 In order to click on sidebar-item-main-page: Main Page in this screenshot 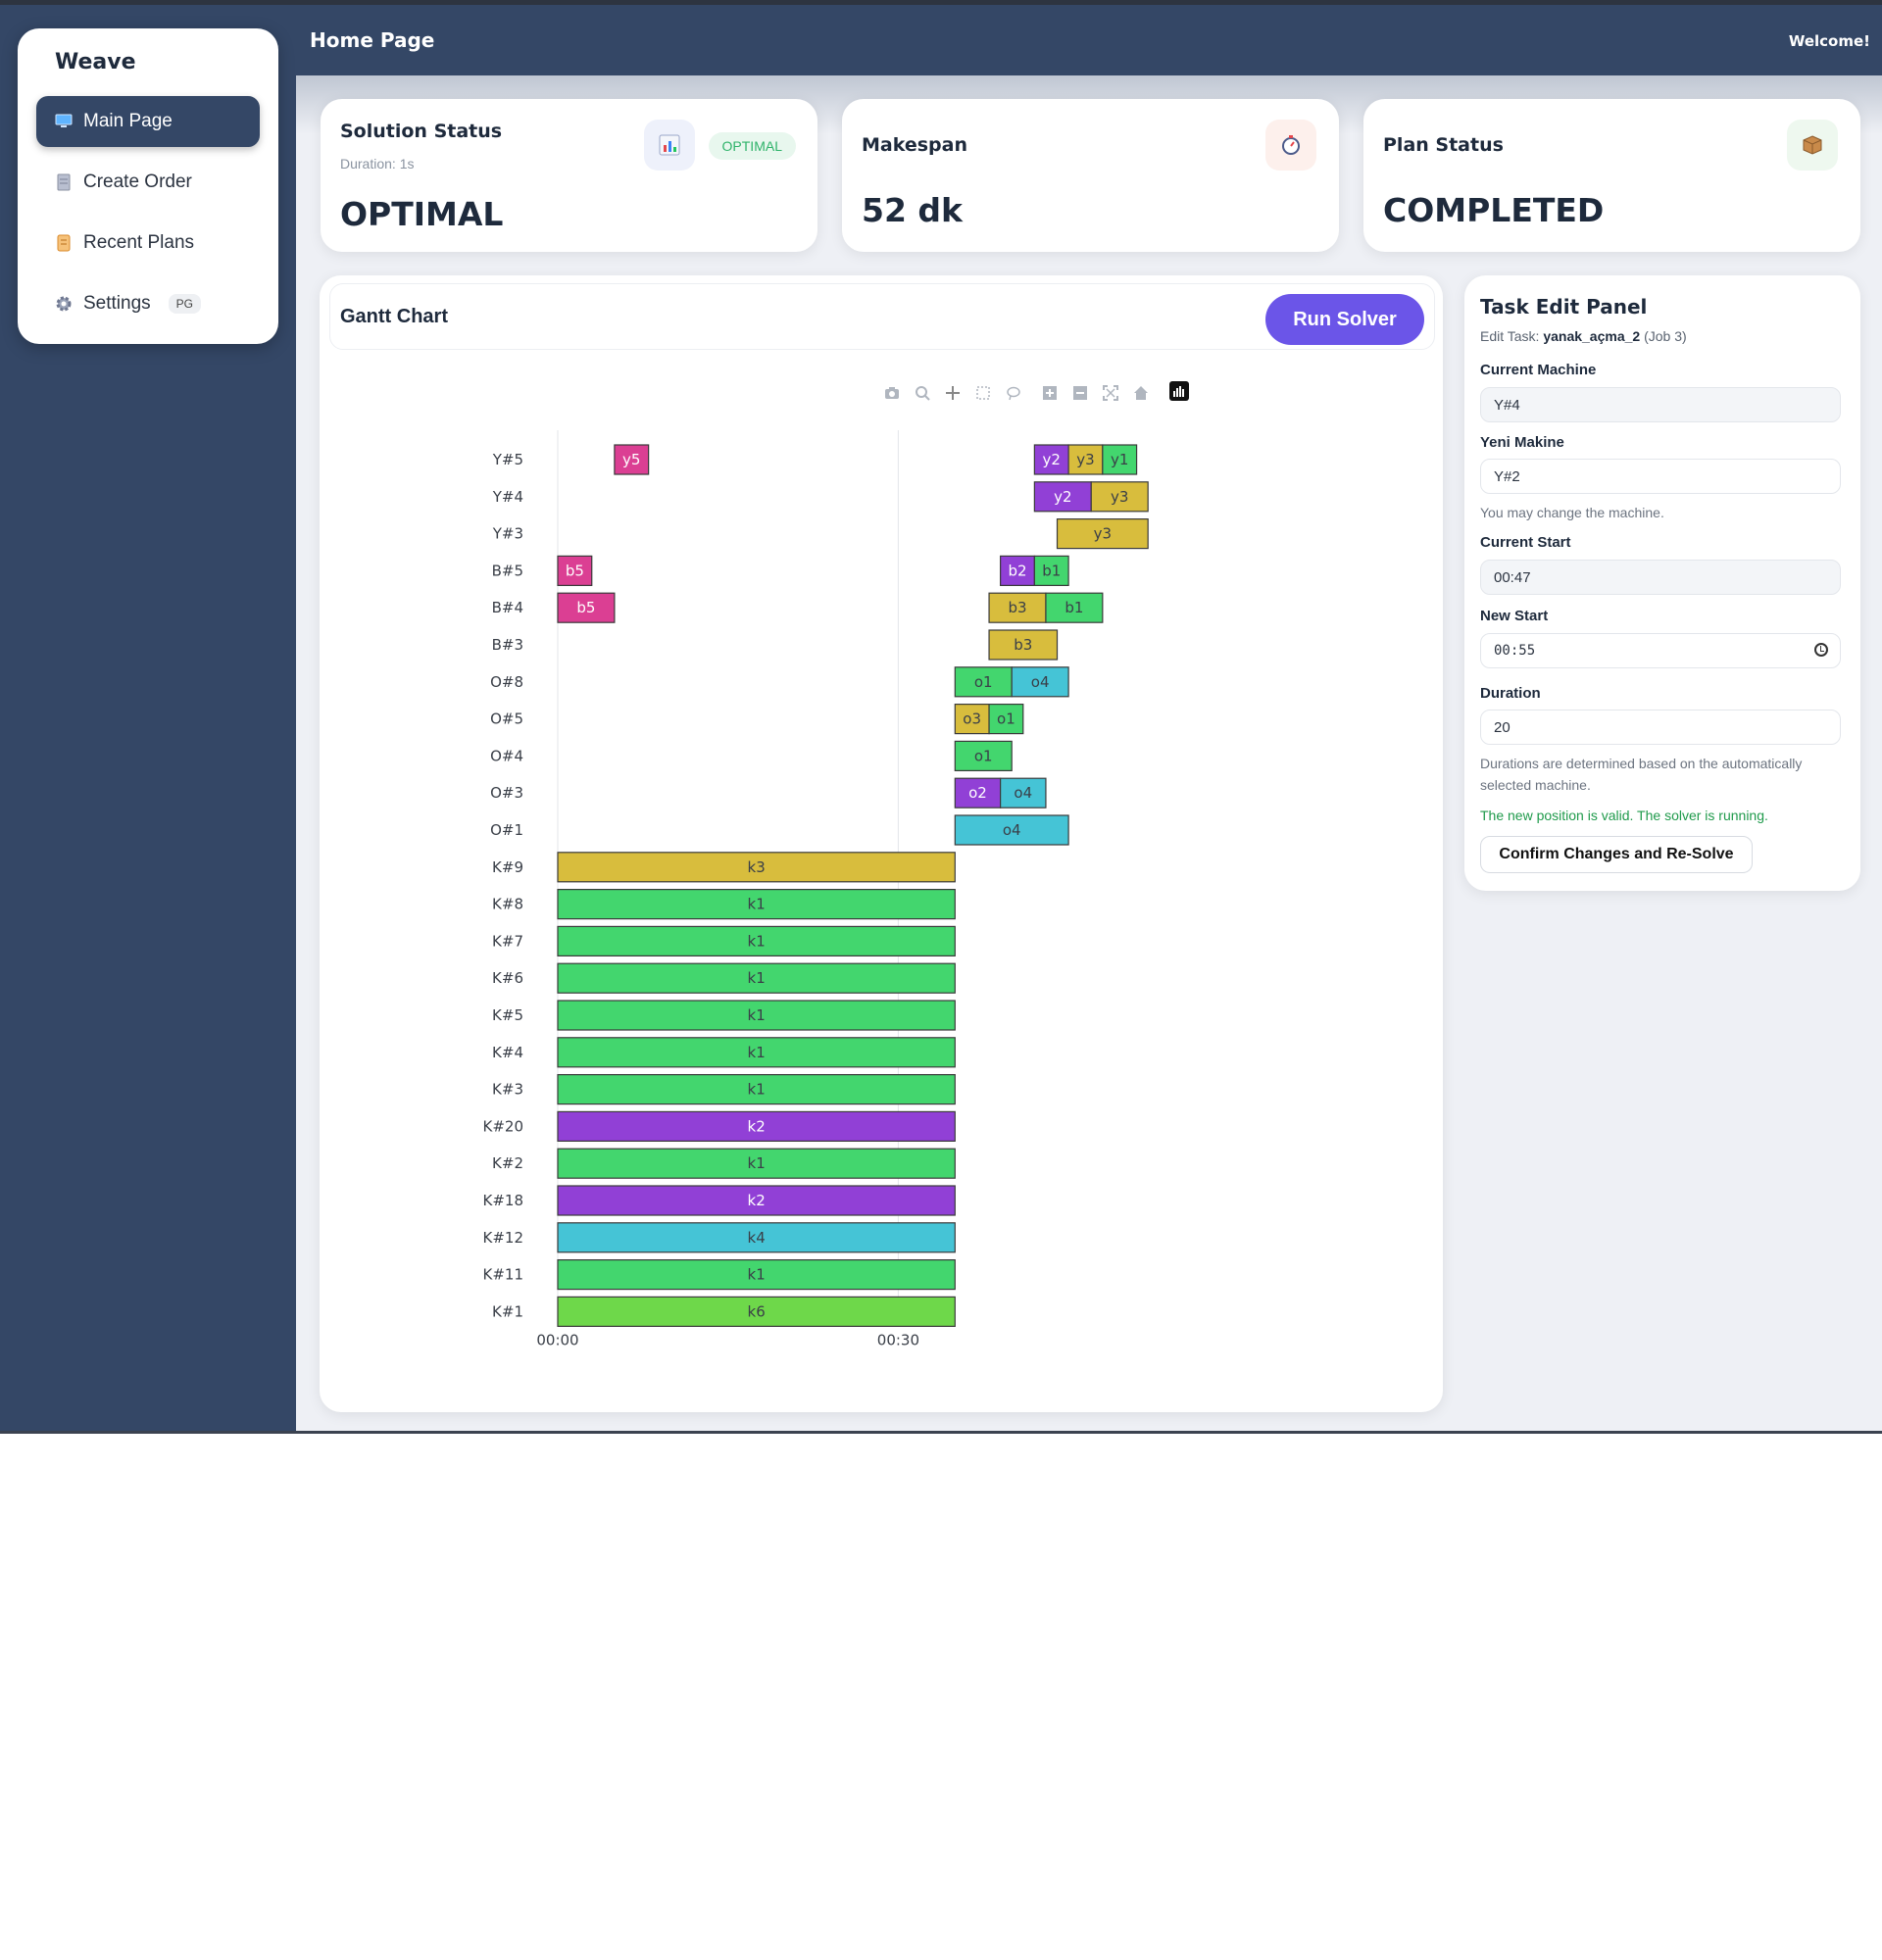, I will do `click(148, 121)`.